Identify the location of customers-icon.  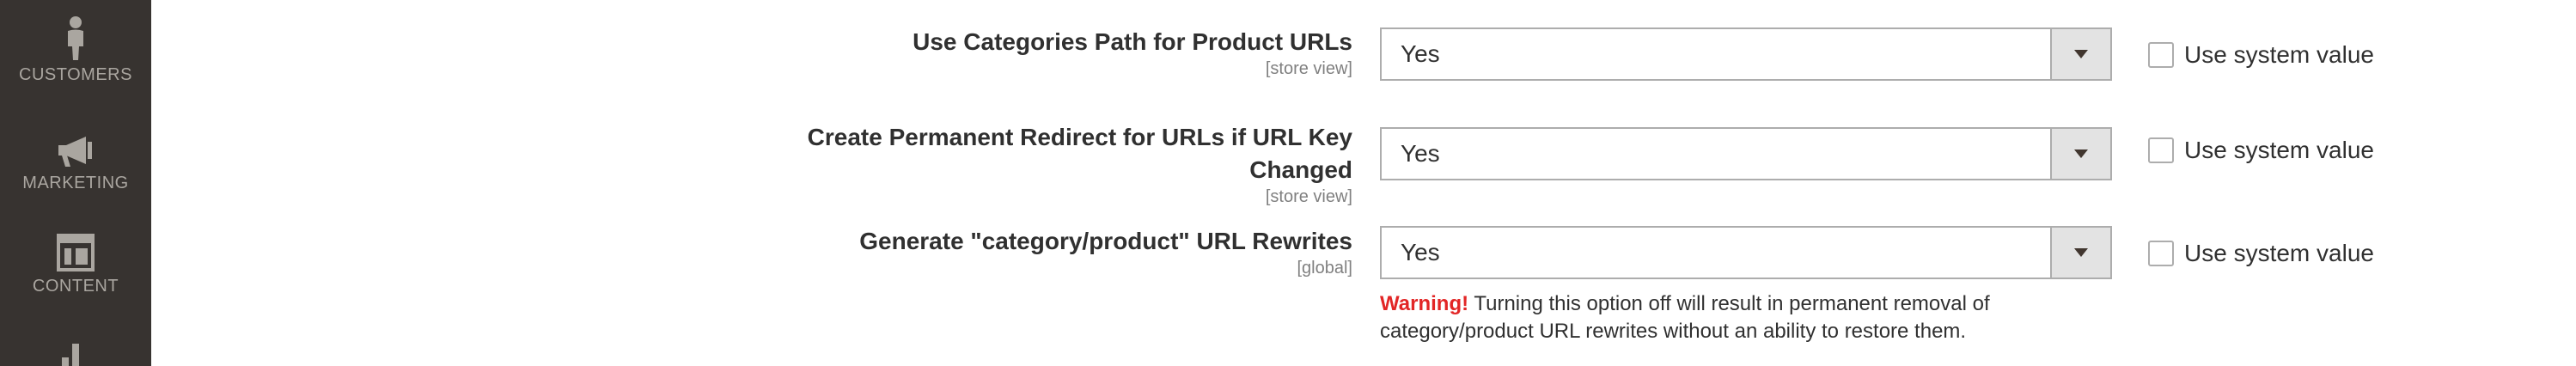
(75, 38).